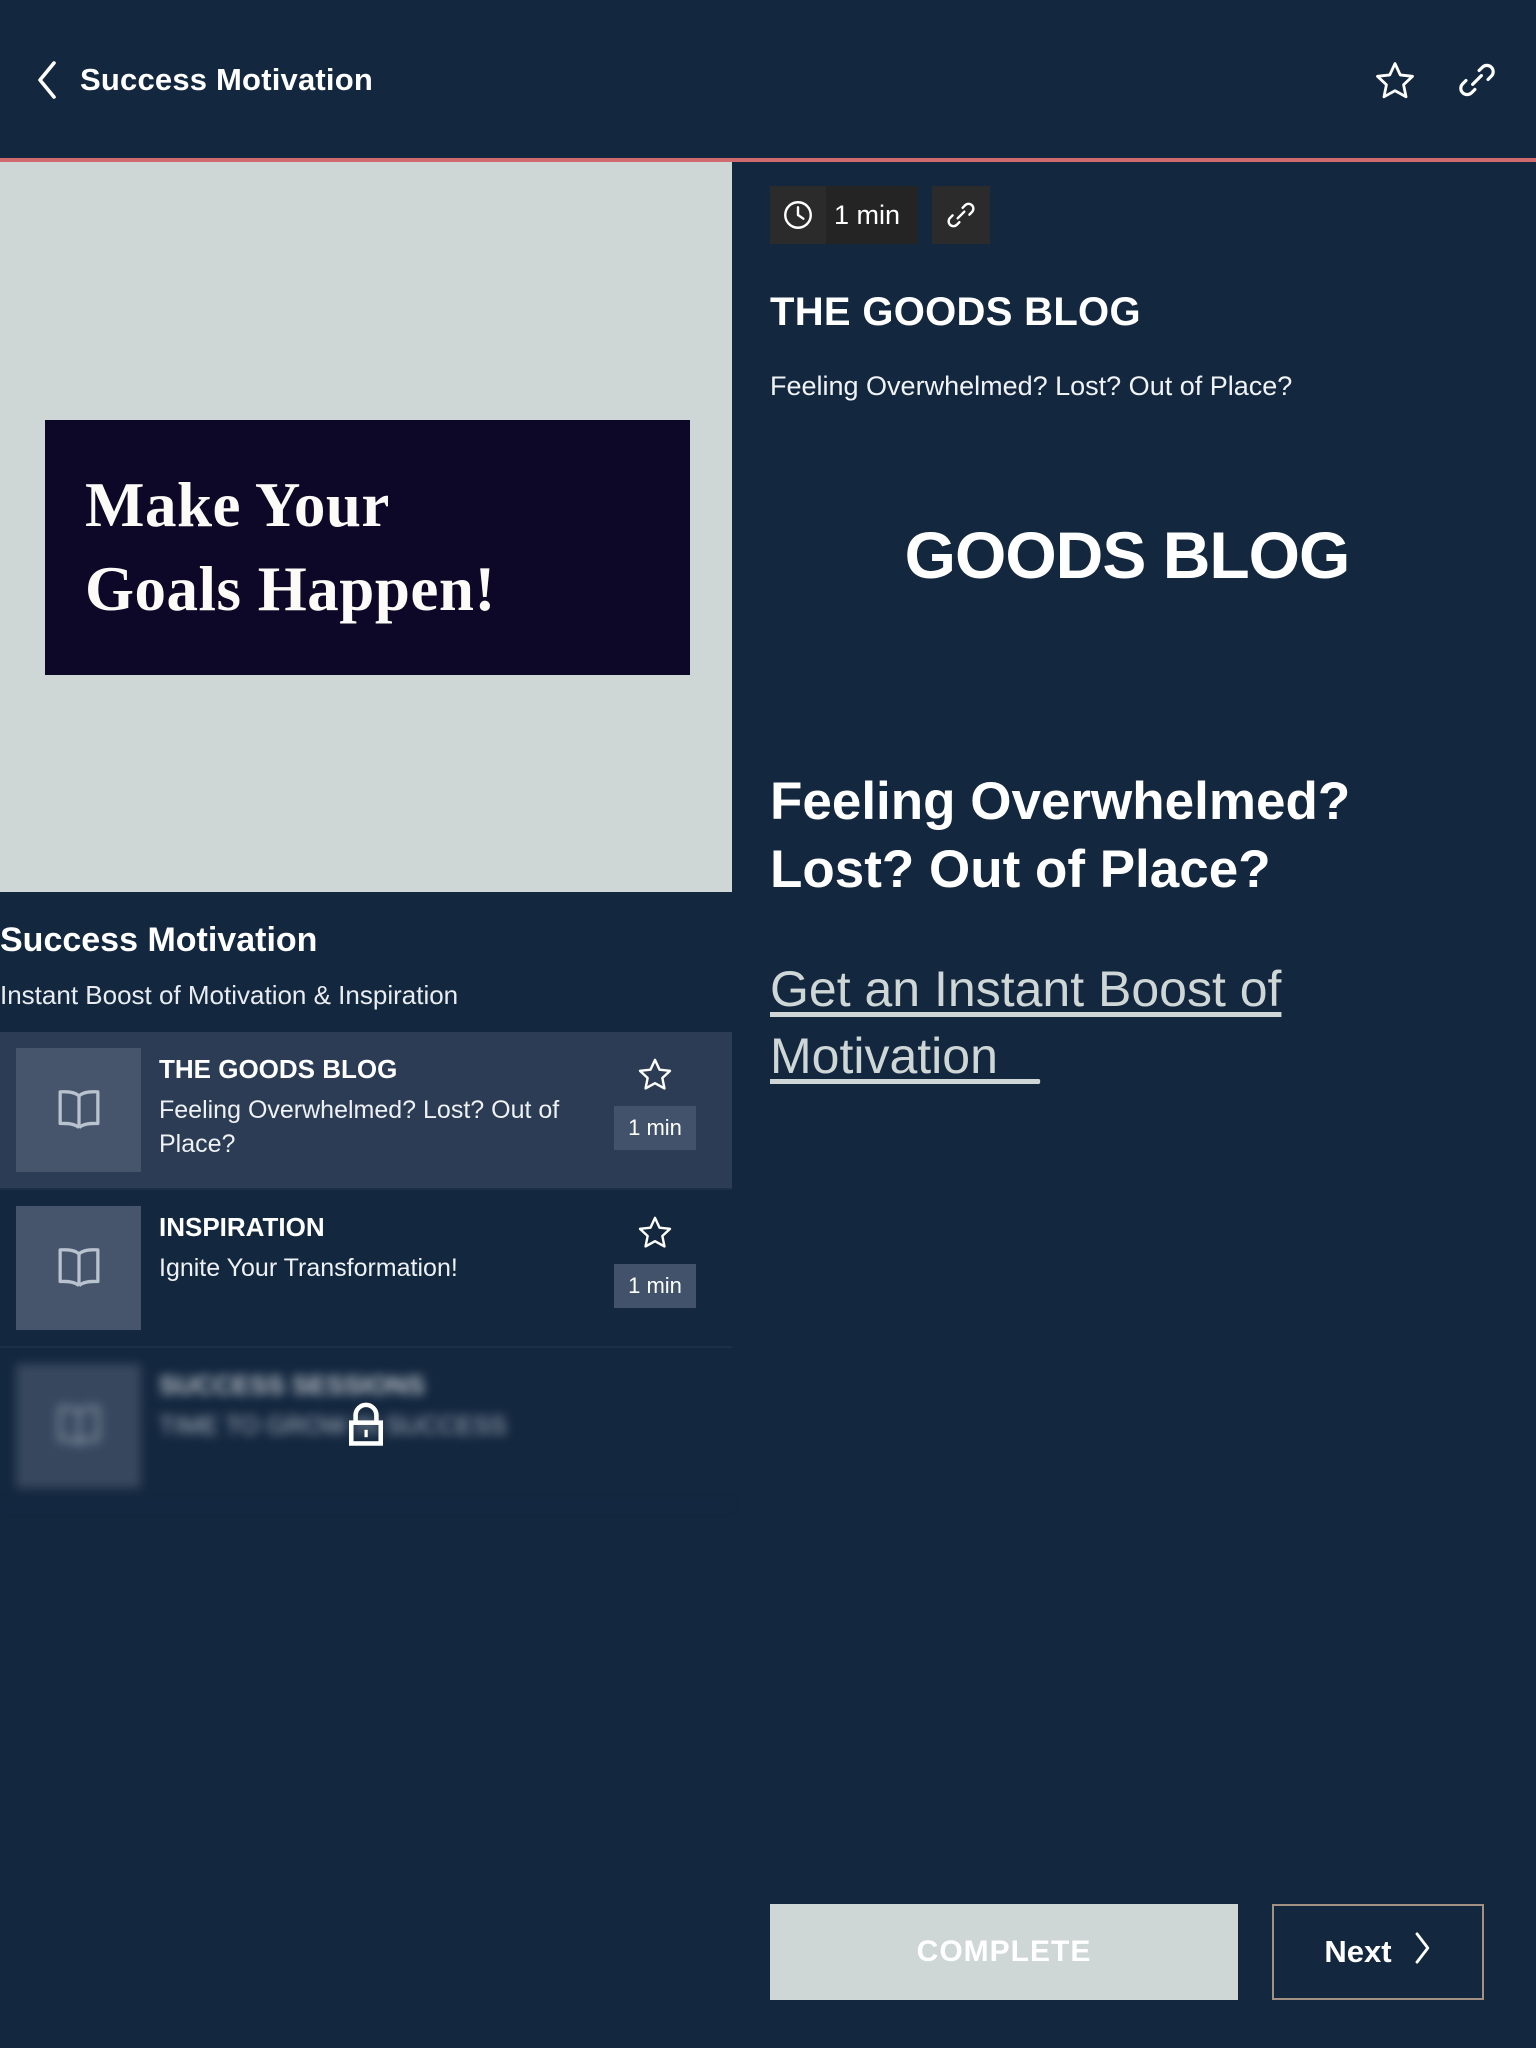 The image size is (1536, 2048). What do you see at coordinates (333, 1426) in the screenshot?
I see `list-item-description: TIME TO GROW IN SUCCESS` at bounding box center [333, 1426].